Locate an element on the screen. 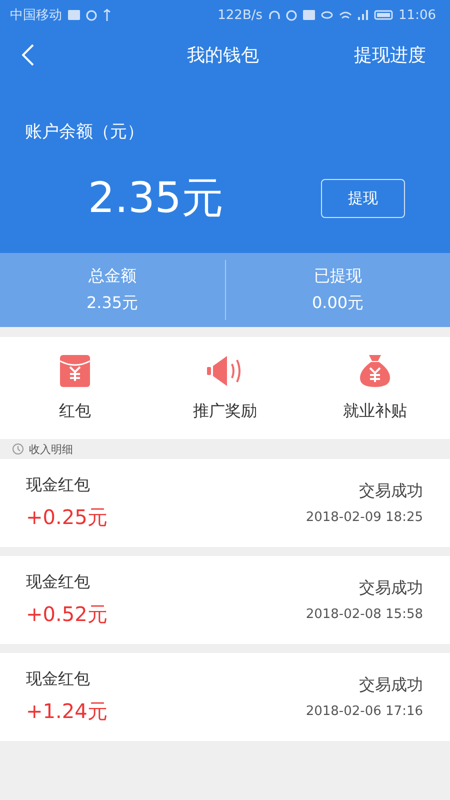  envelope-icon is located at coordinates (75, 370).